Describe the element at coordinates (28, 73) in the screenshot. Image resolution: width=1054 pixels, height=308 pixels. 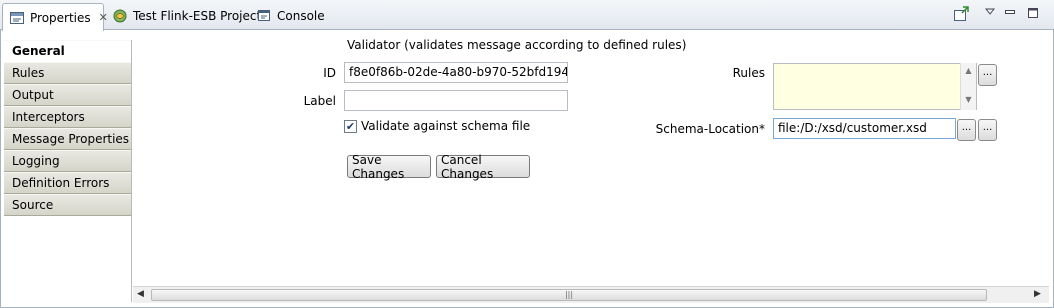
I see `sidebar-item-label: Rules` at that location.